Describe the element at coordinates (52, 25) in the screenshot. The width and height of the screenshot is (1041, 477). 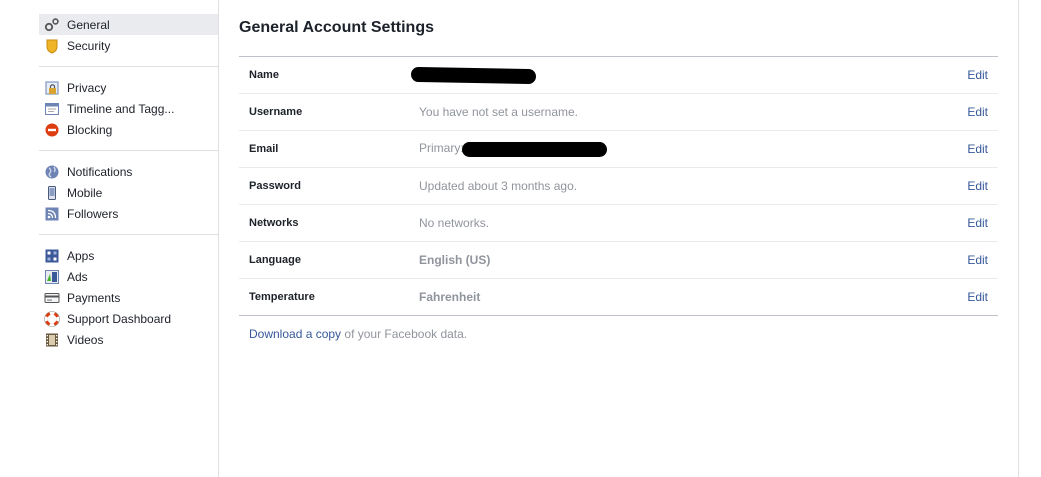
I see `gears-icon` at that location.